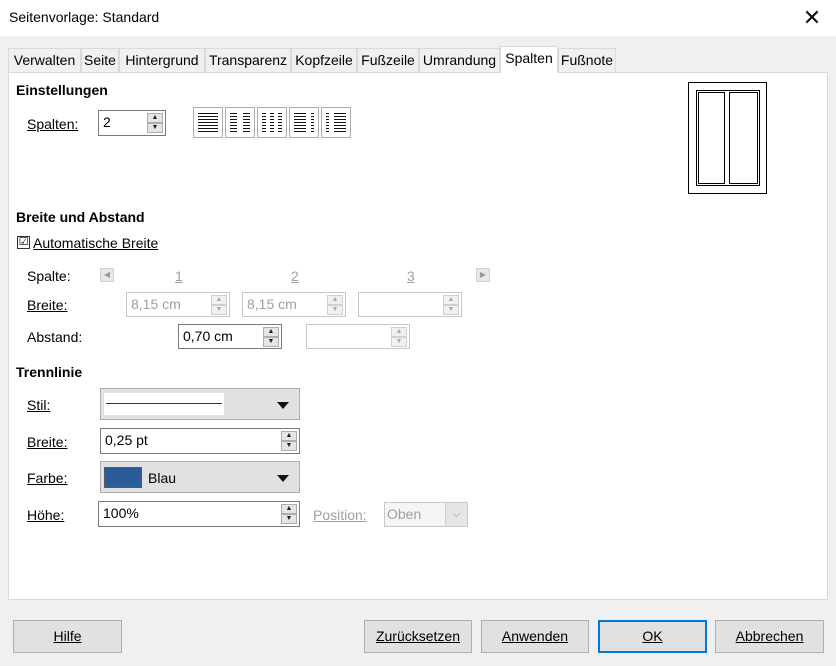 This screenshot has width=836, height=666. I want to click on position-value: Oben, so click(404, 514).